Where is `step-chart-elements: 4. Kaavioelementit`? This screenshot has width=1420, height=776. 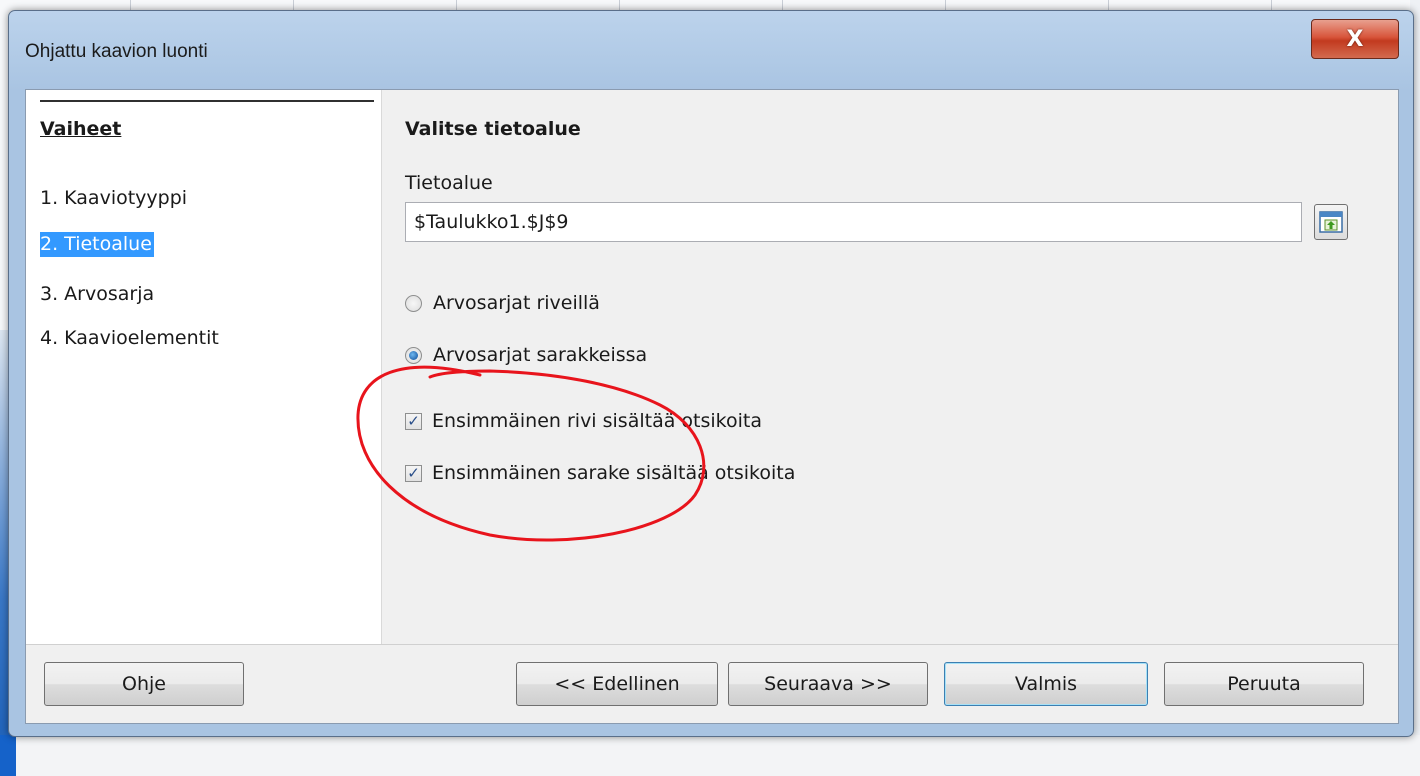
step-chart-elements: 4. Kaavioelementit is located at coordinates (130, 338).